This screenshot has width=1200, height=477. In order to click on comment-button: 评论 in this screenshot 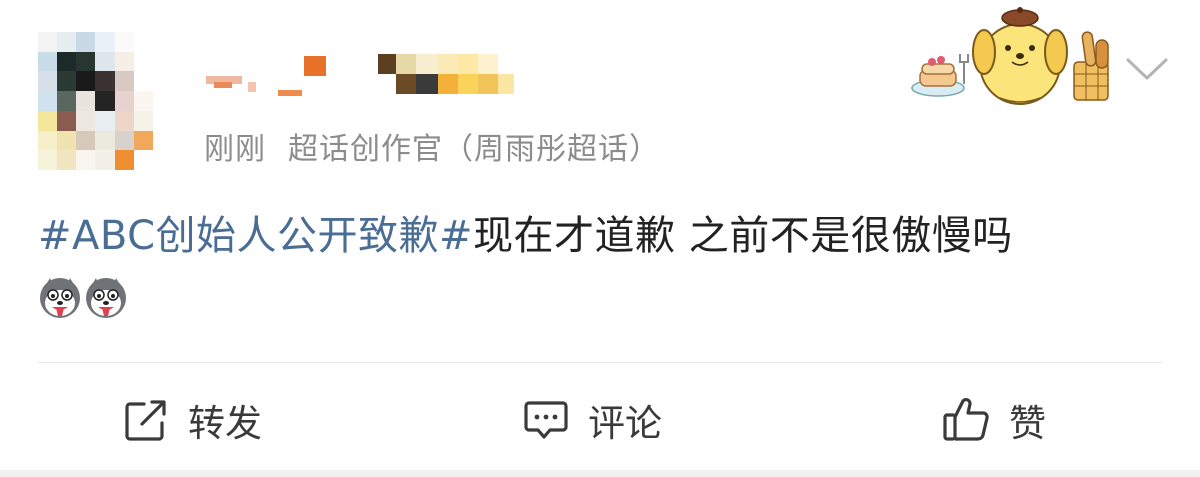, I will do `click(592, 420)`.